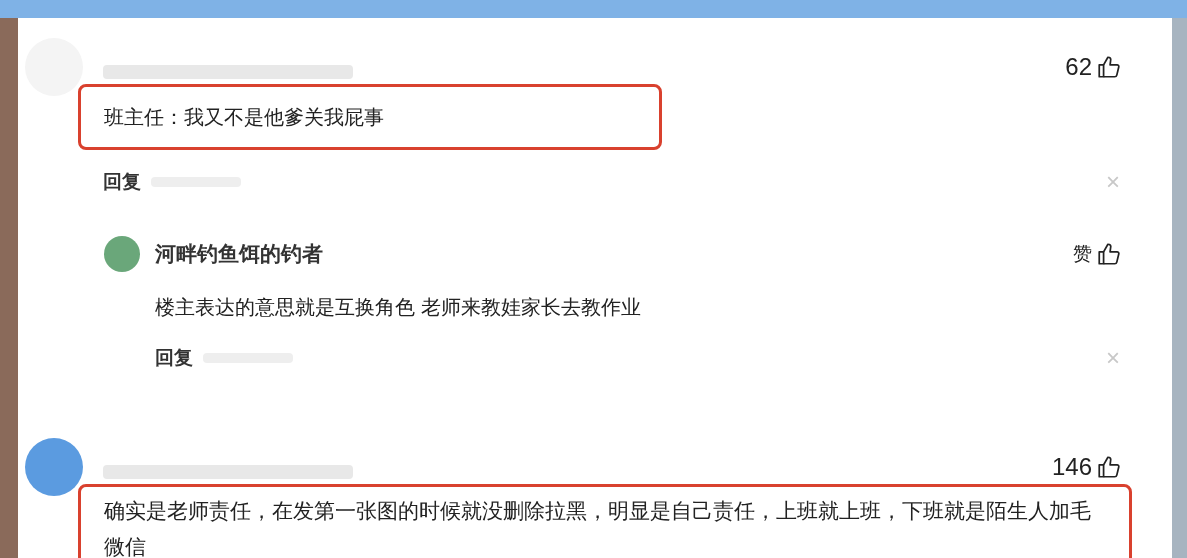 This screenshot has height=558, width=1187. What do you see at coordinates (1078, 67) in the screenshot?
I see `like-count: 62` at bounding box center [1078, 67].